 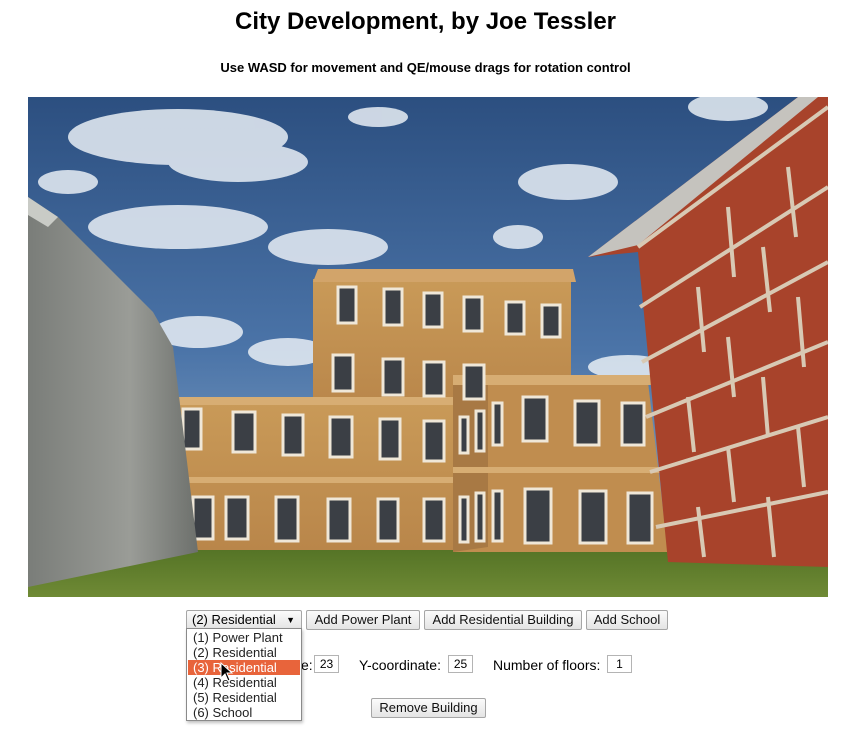 What do you see at coordinates (460, 664) in the screenshot?
I see `y-coordinate-input: 25` at bounding box center [460, 664].